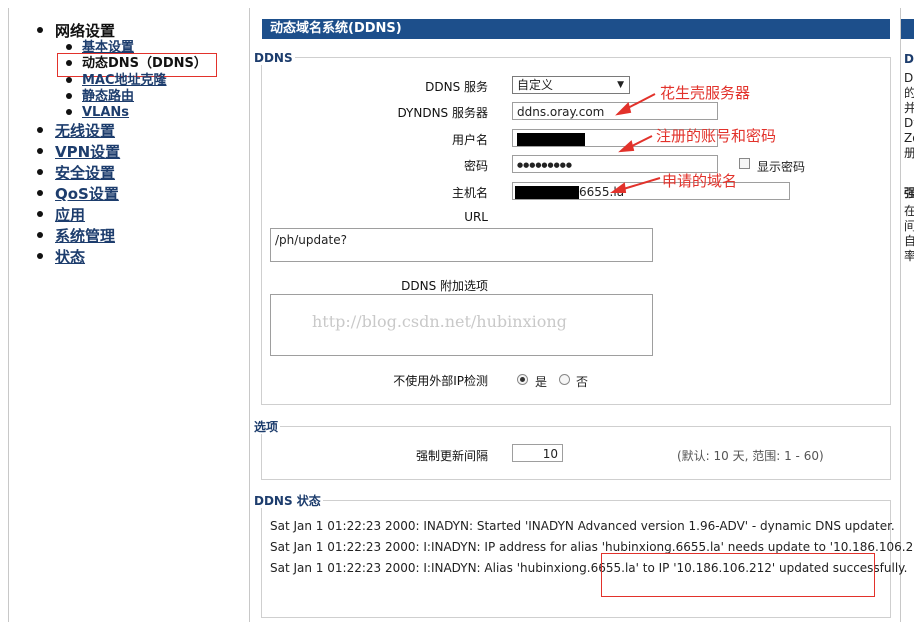 The image size is (914, 622). I want to click on interval-label: 强制更新间隔, so click(451, 456).